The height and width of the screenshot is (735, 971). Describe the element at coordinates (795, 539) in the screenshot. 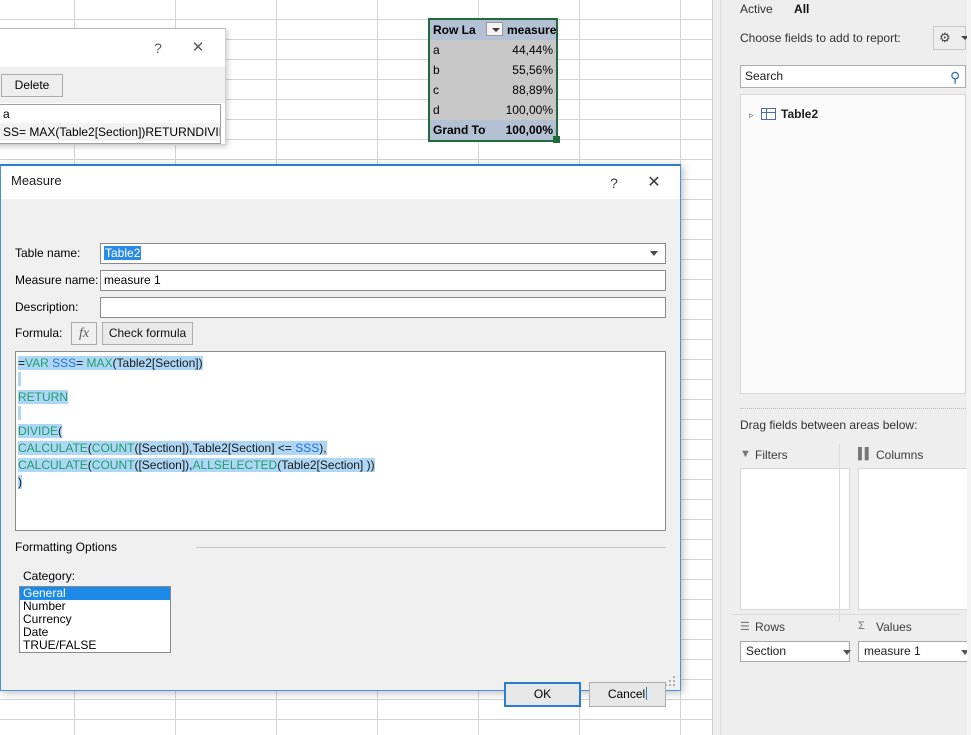

I see `area-box-filters` at that location.